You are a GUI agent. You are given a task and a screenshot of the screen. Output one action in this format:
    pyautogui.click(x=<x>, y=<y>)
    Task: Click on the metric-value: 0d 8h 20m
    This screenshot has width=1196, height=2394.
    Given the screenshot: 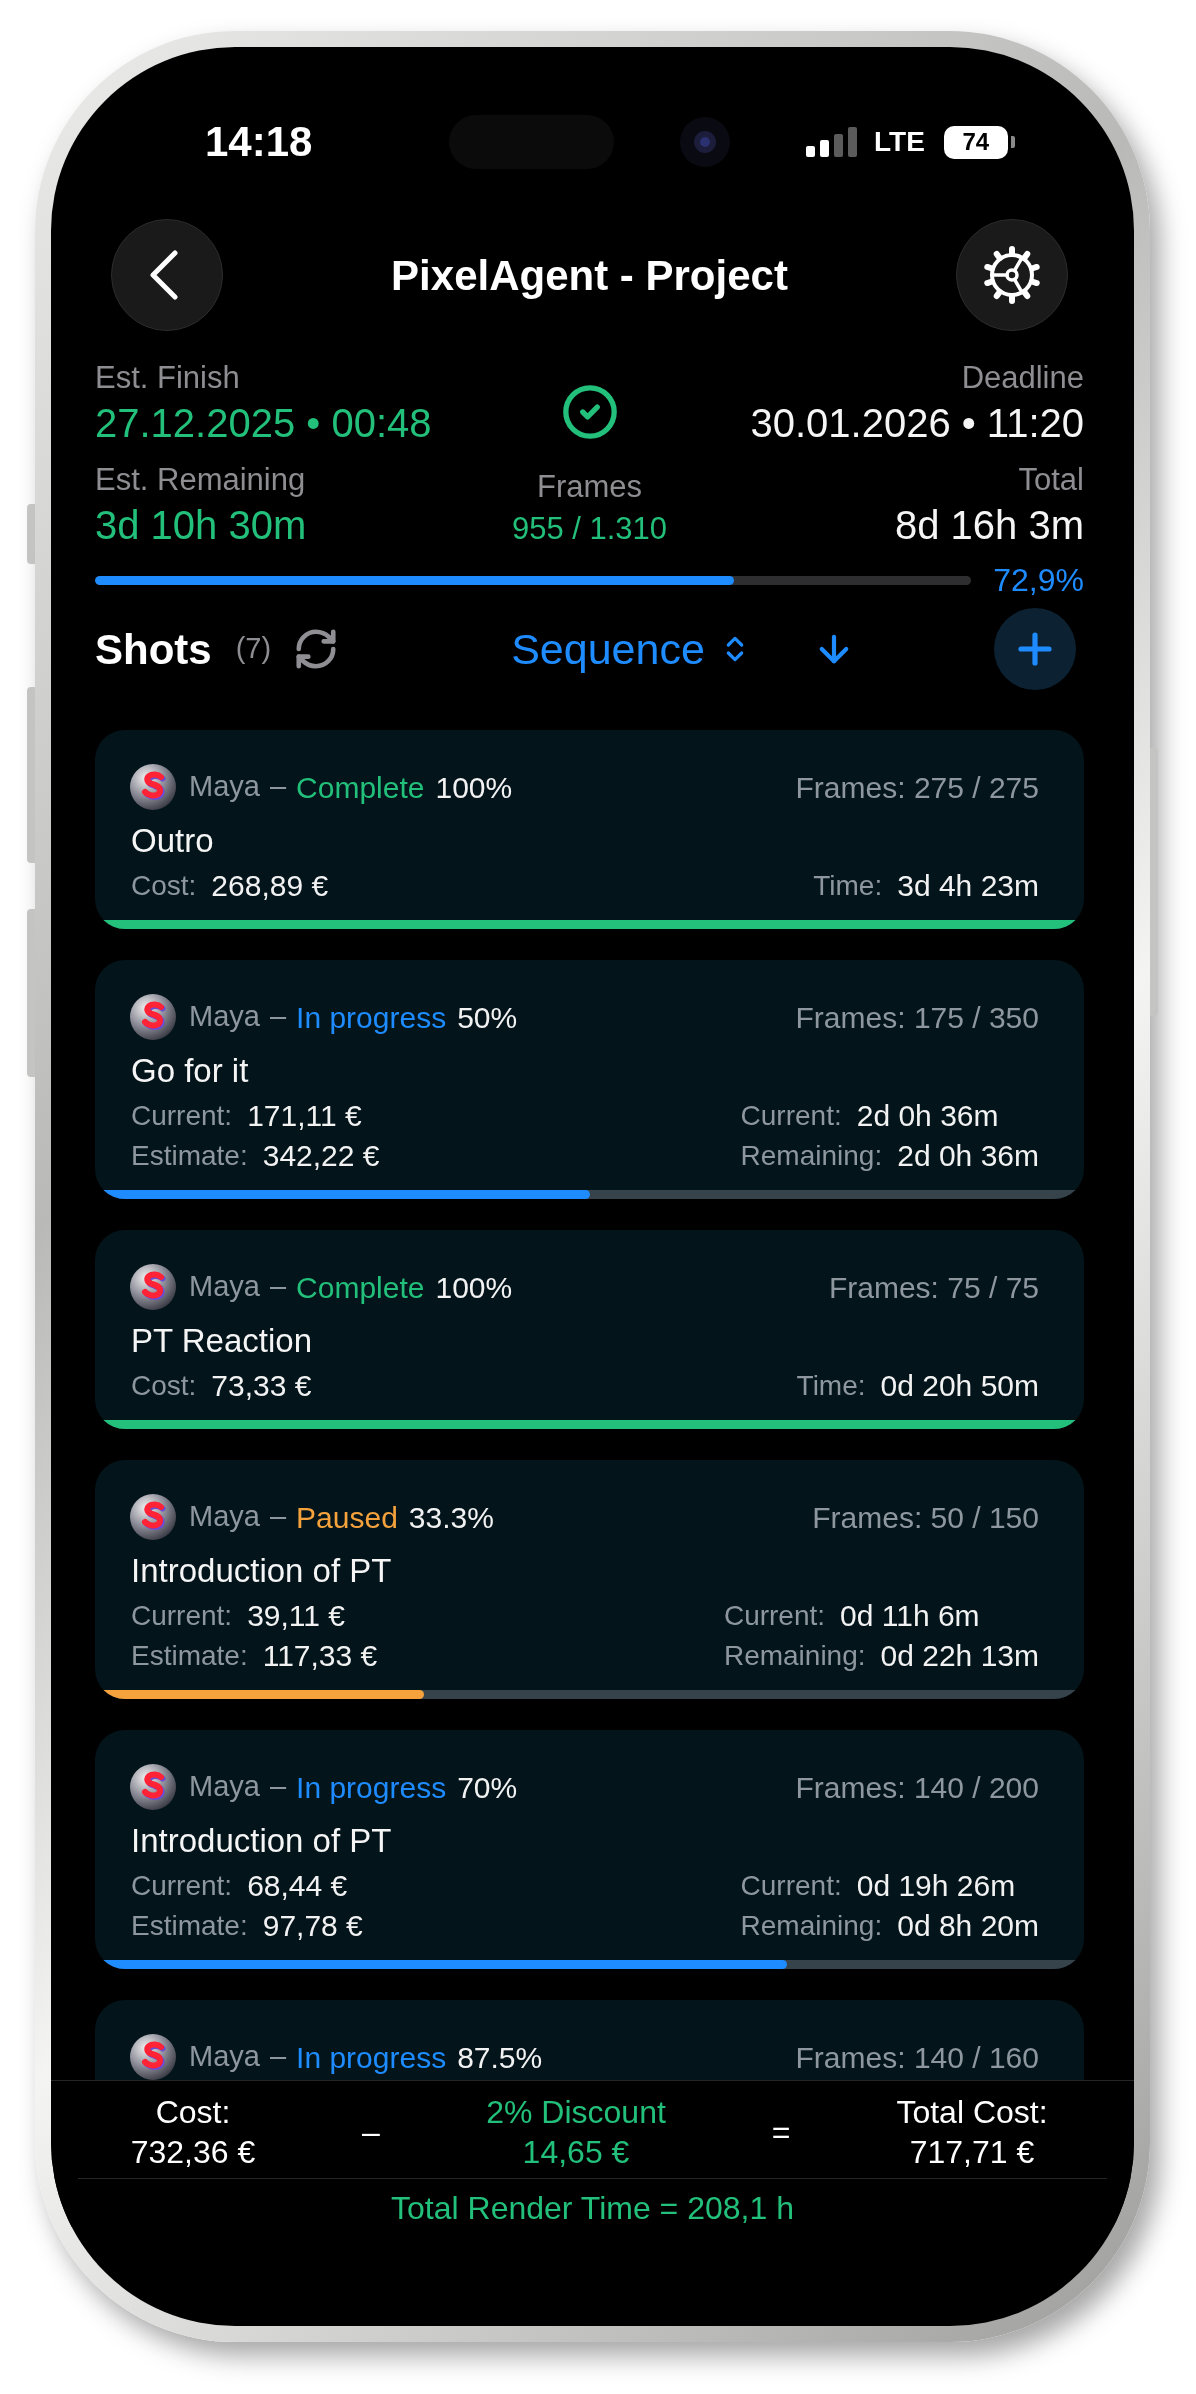 What is the action you would take?
    pyautogui.click(x=968, y=1926)
    